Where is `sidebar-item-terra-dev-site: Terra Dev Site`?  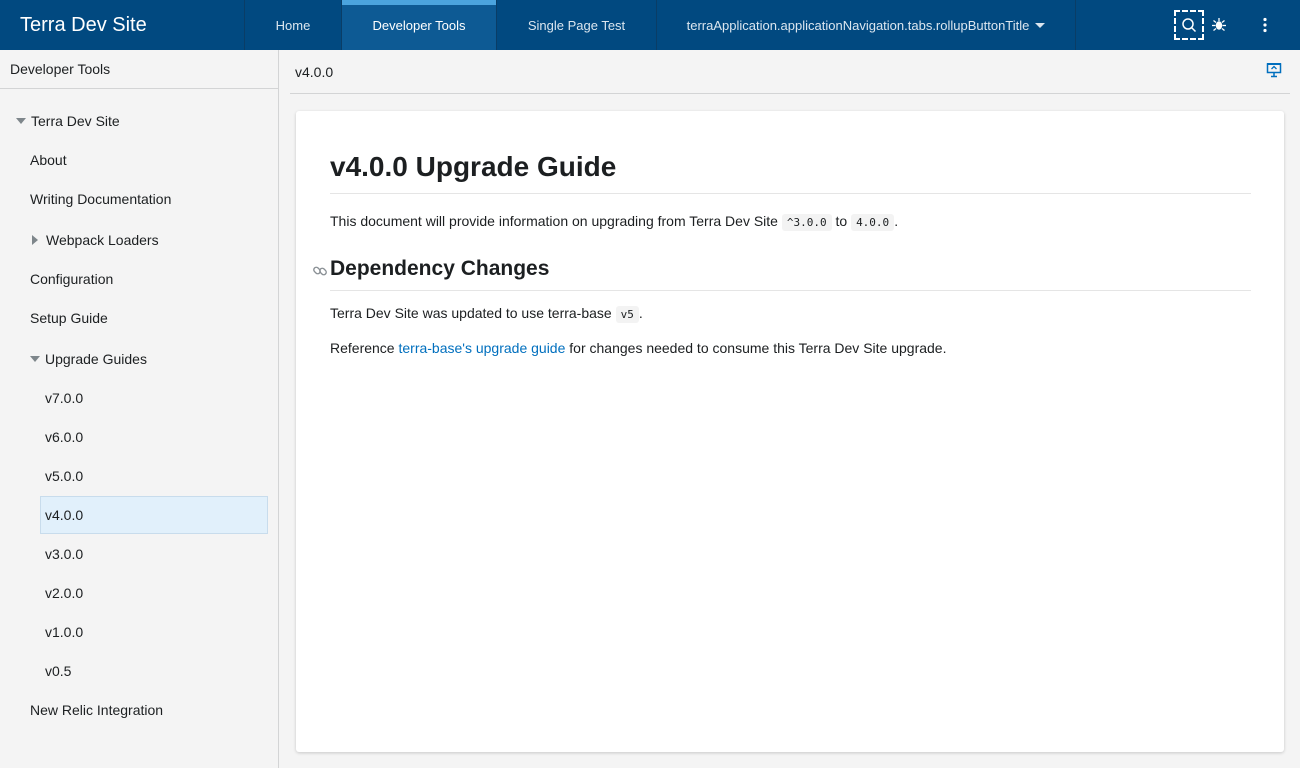
sidebar-item-terra-dev-site: Terra Dev Site is located at coordinates (68, 121).